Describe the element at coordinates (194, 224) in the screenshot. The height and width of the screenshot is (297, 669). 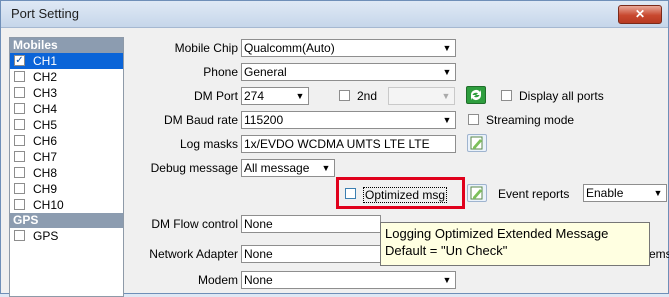
I see `dm-flow-control-label: DM Flow control` at that location.